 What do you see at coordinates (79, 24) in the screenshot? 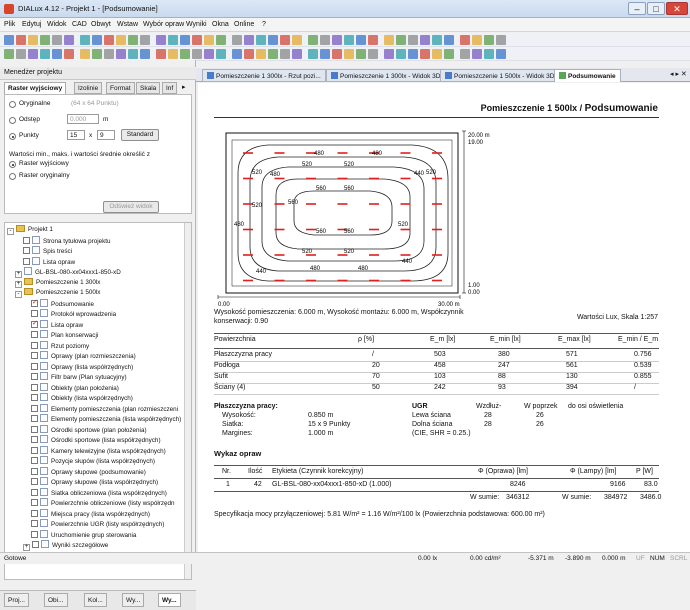
I see `menu-cad: CAD` at bounding box center [79, 24].